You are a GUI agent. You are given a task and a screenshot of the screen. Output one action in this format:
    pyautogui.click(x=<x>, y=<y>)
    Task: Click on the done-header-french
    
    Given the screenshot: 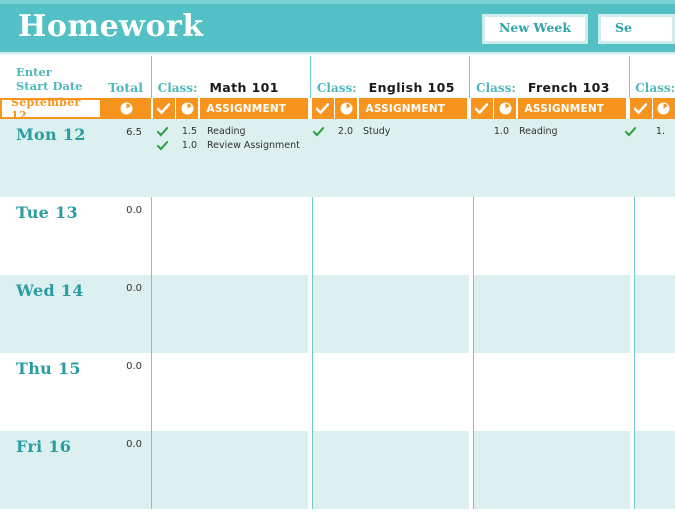 What is the action you would take?
    pyautogui.click(x=481, y=108)
    